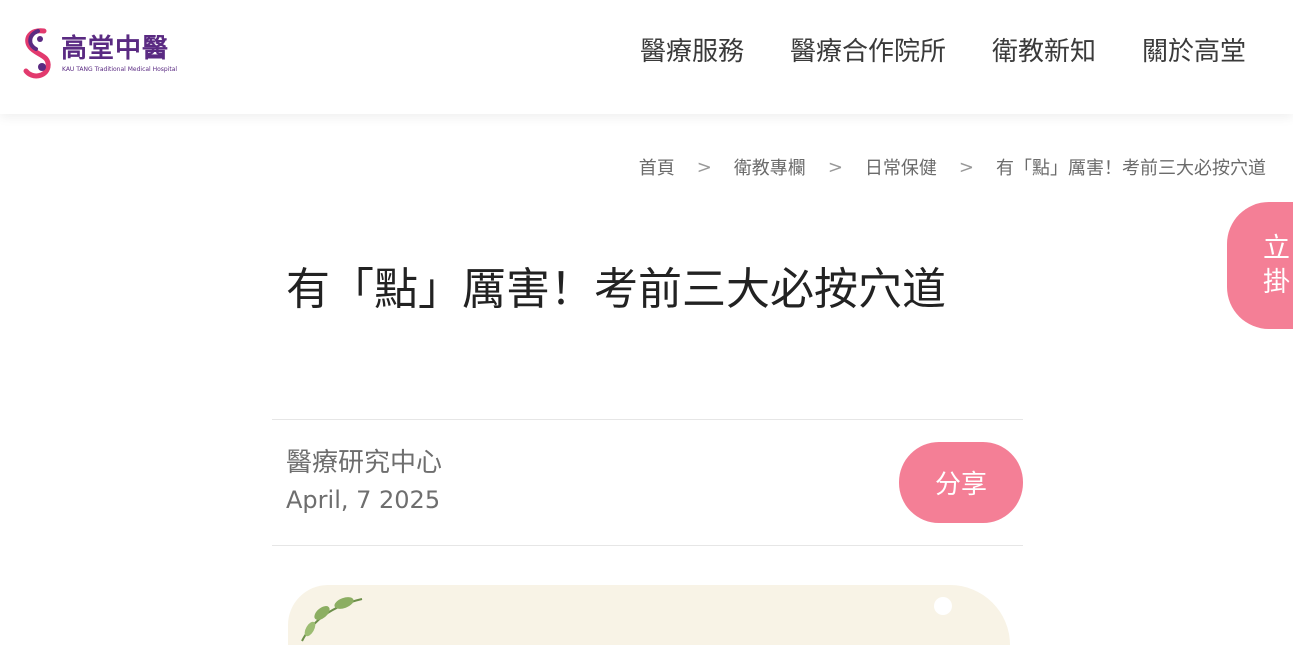  I want to click on breadcrumb-daily-care: 日常保健, so click(901, 167).